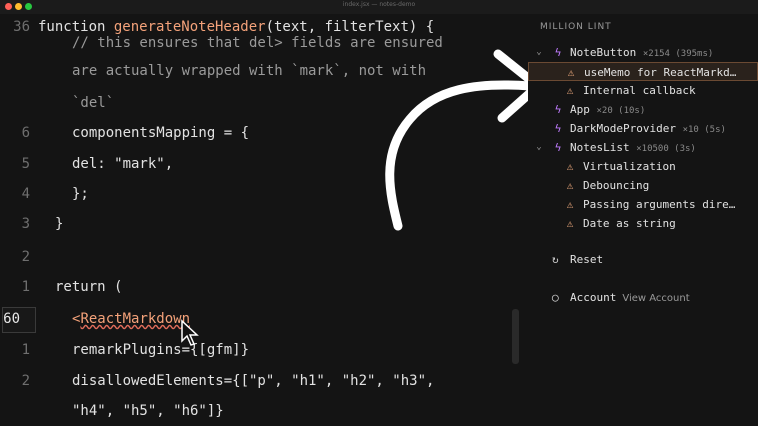 This screenshot has height=426, width=758. I want to click on issue-label: Debouncing, so click(616, 185).